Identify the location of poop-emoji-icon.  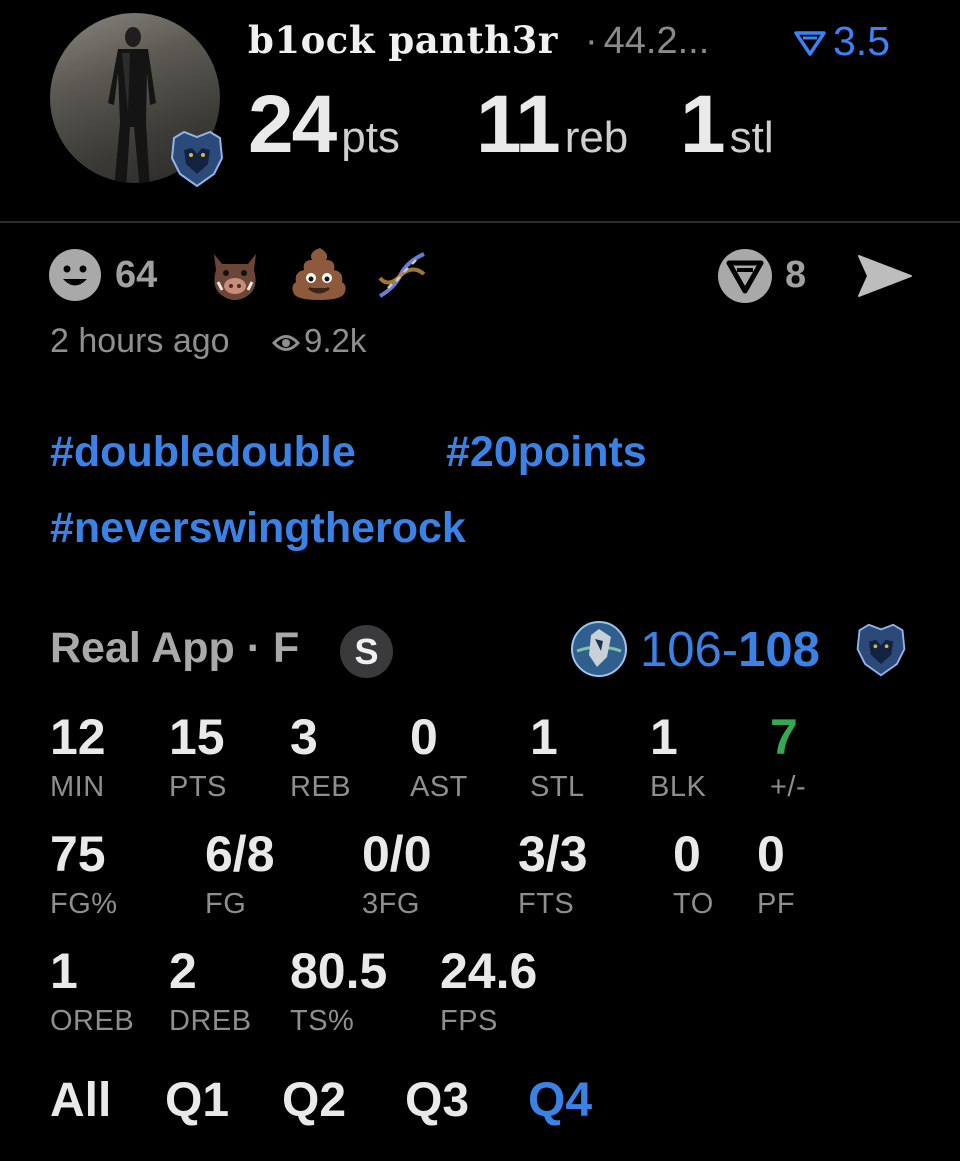
(319, 273).